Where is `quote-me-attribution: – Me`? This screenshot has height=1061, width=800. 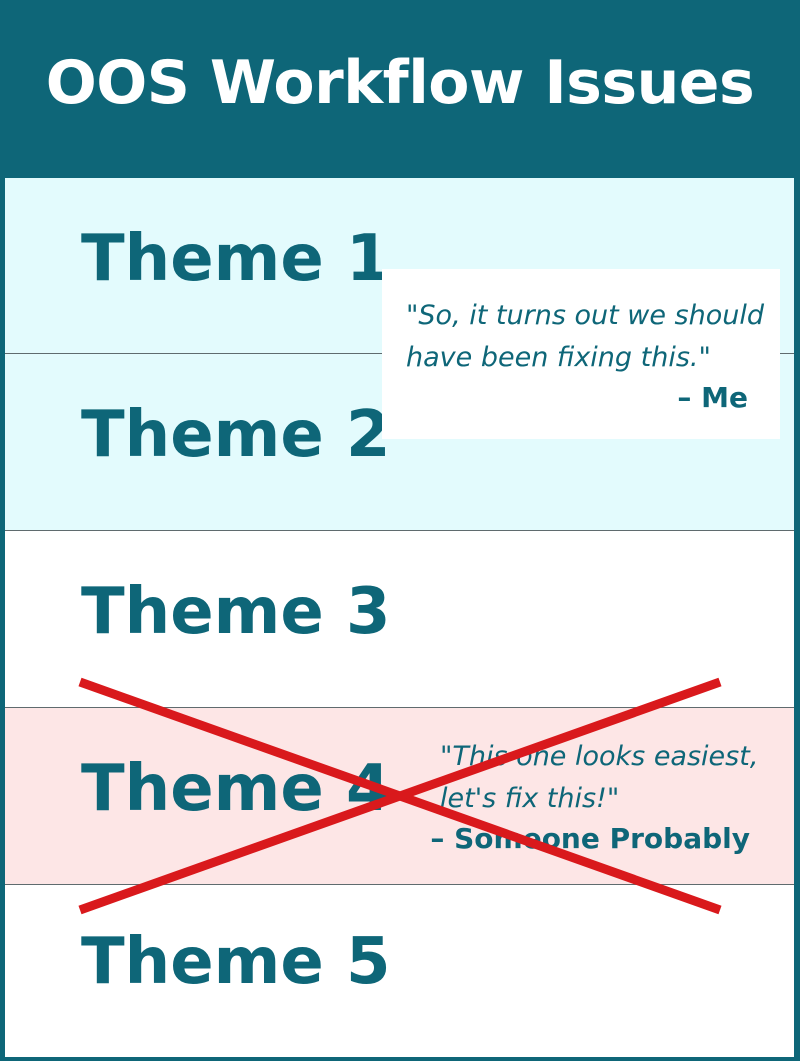
quote-me-attribution: – Me is located at coordinates (712, 397).